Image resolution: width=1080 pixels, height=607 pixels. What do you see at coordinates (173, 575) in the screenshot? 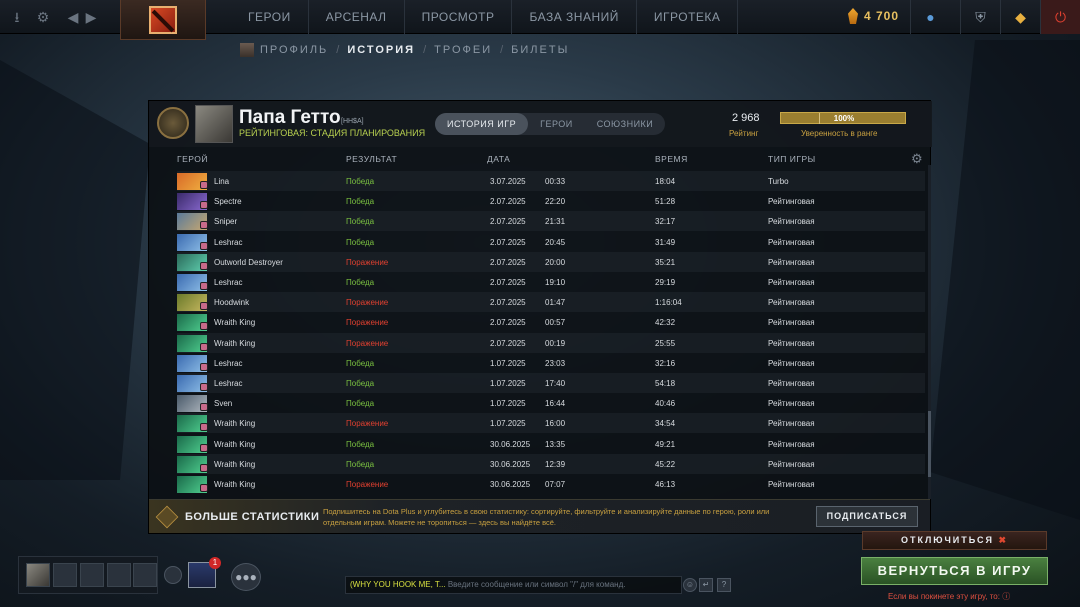
I see `voice-chat-icon` at bounding box center [173, 575].